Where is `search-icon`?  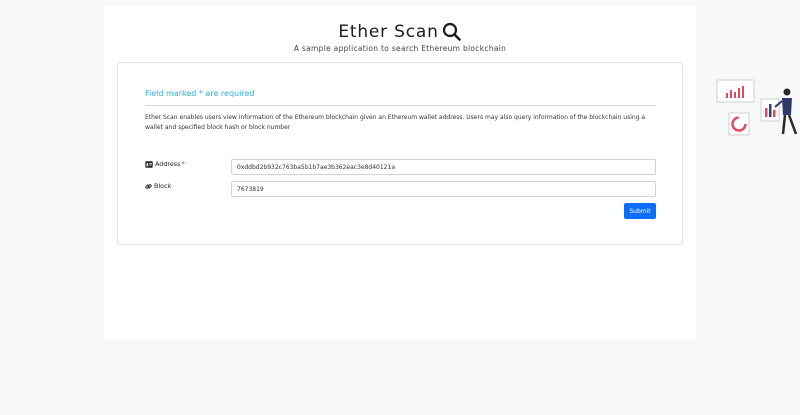
search-icon is located at coordinates (452, 32).